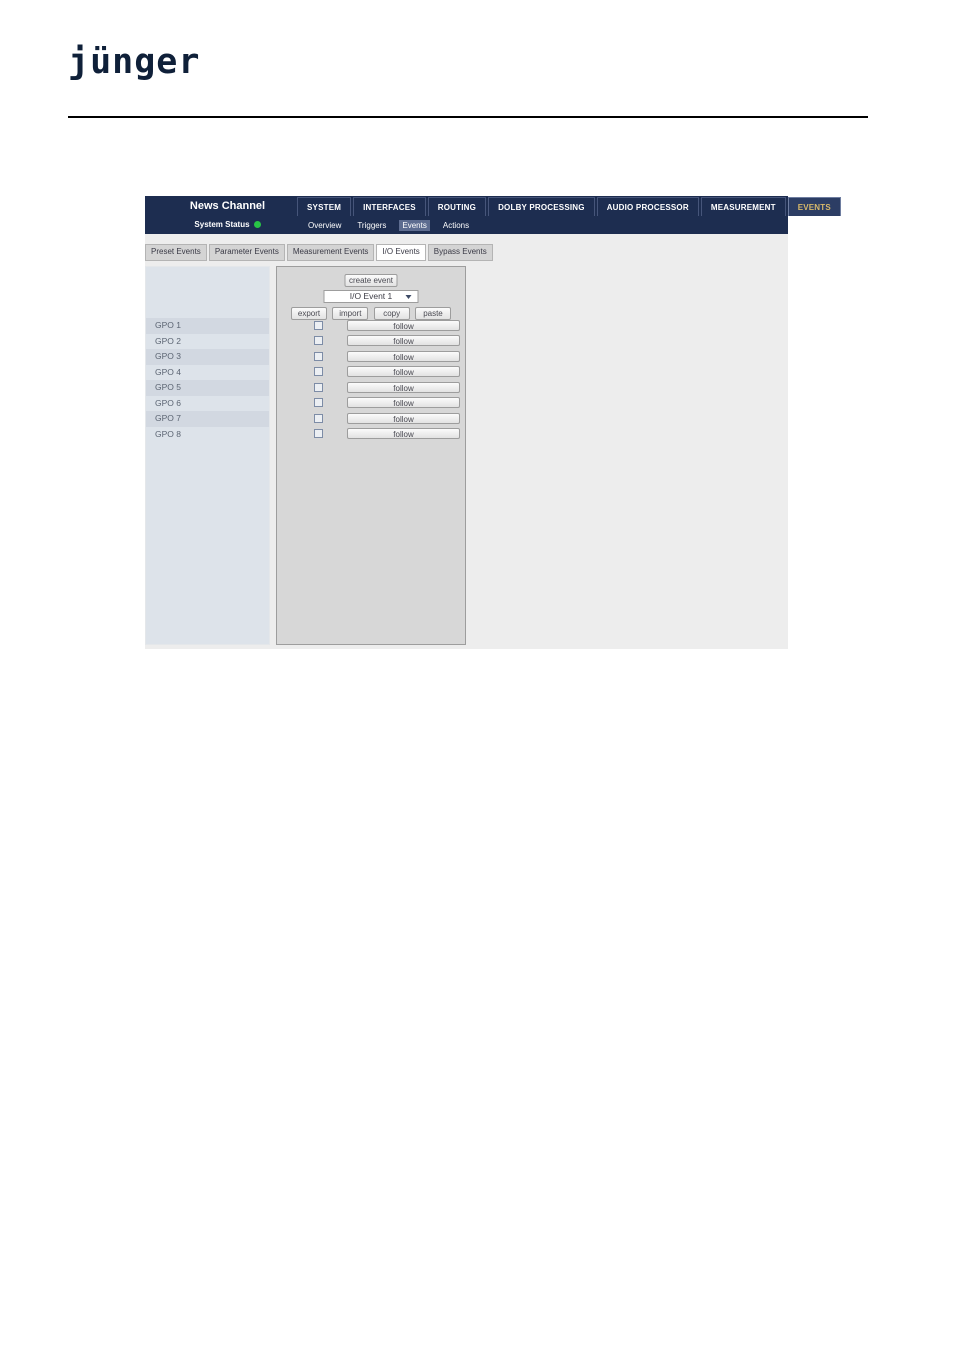 Image resolution: width=954 pixels, height=1351 pixels. Describe the element at coordinates (227, 206) in the screenshot. I see `device-name: News Channel` at that location.